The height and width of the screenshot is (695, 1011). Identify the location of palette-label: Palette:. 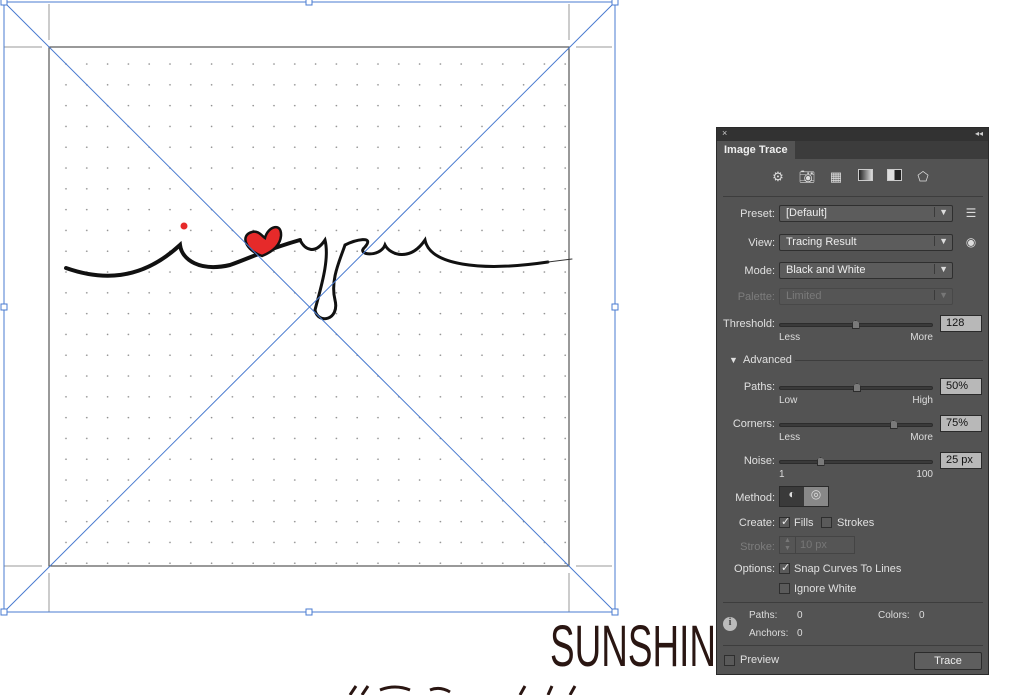
(756, 297).